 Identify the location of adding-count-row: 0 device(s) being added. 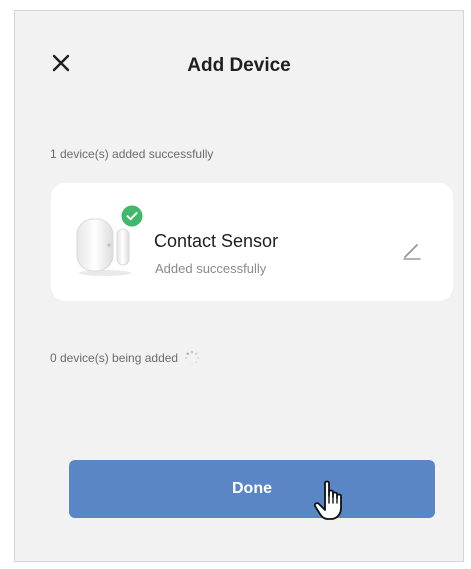
(125, 358).